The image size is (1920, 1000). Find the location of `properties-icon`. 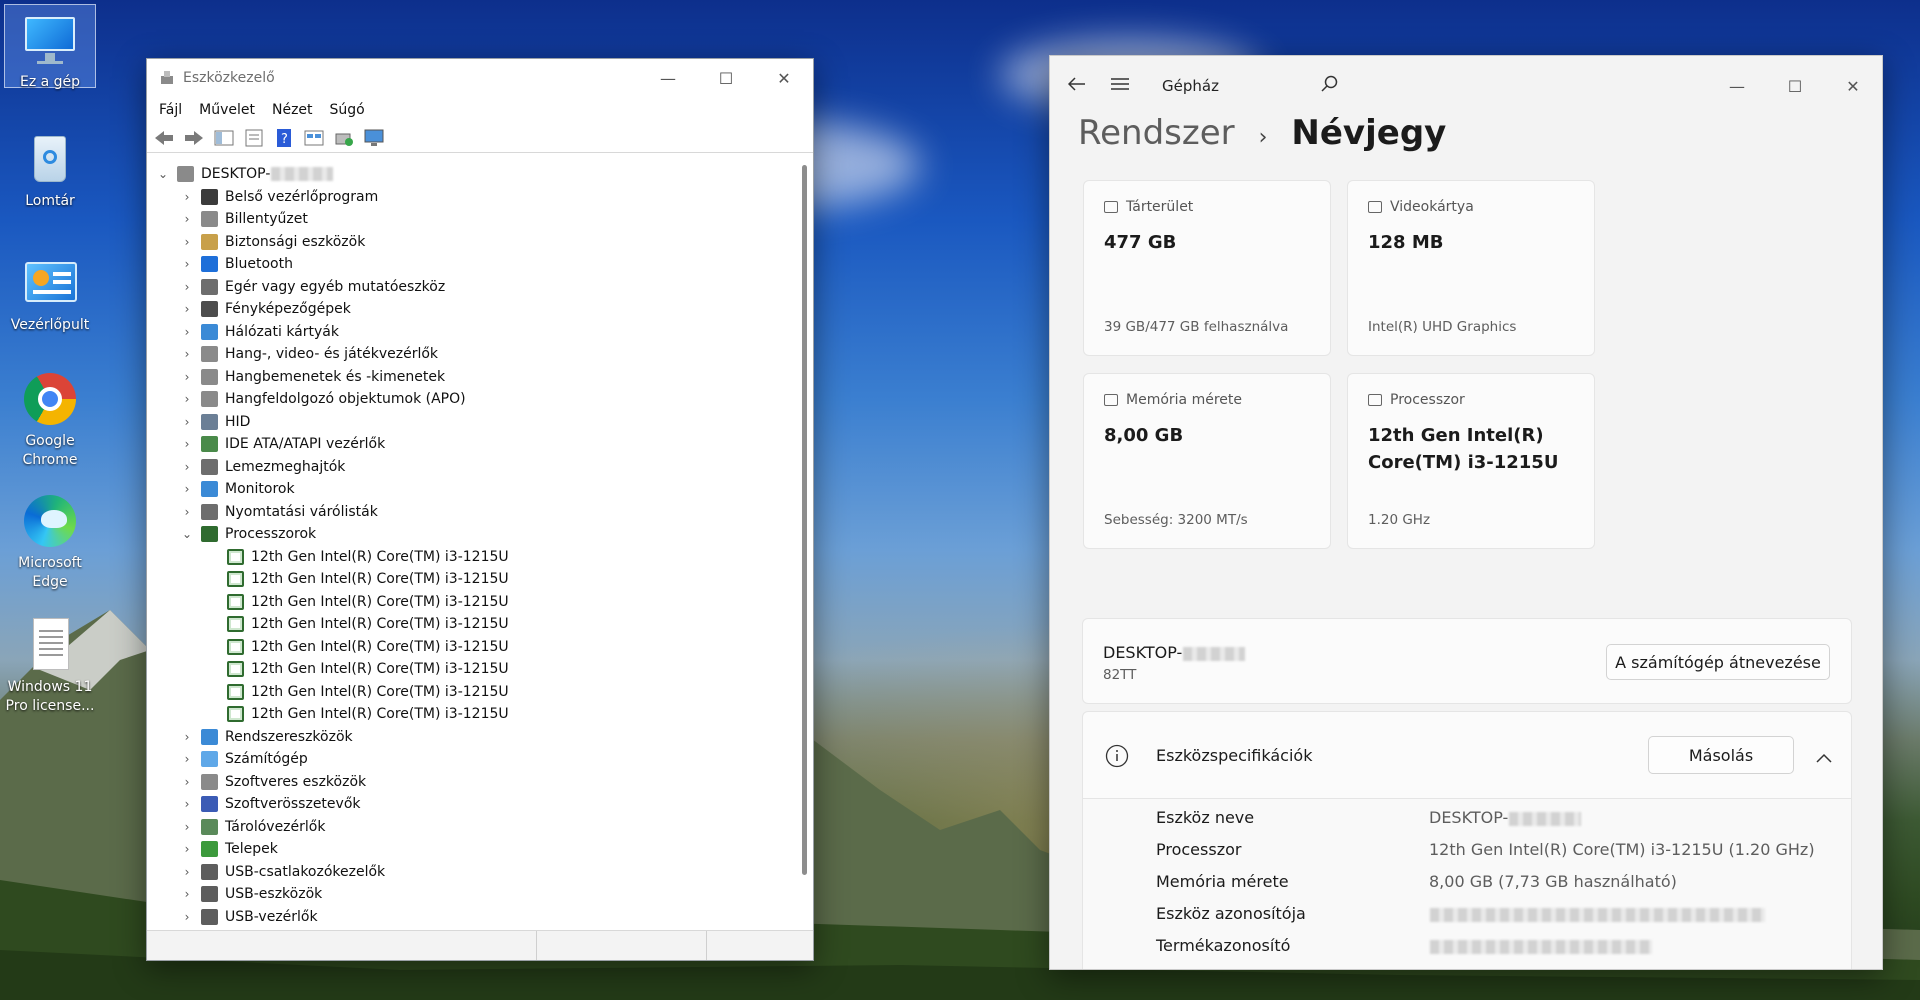

properties-icon is located at coordinates (254, 138).